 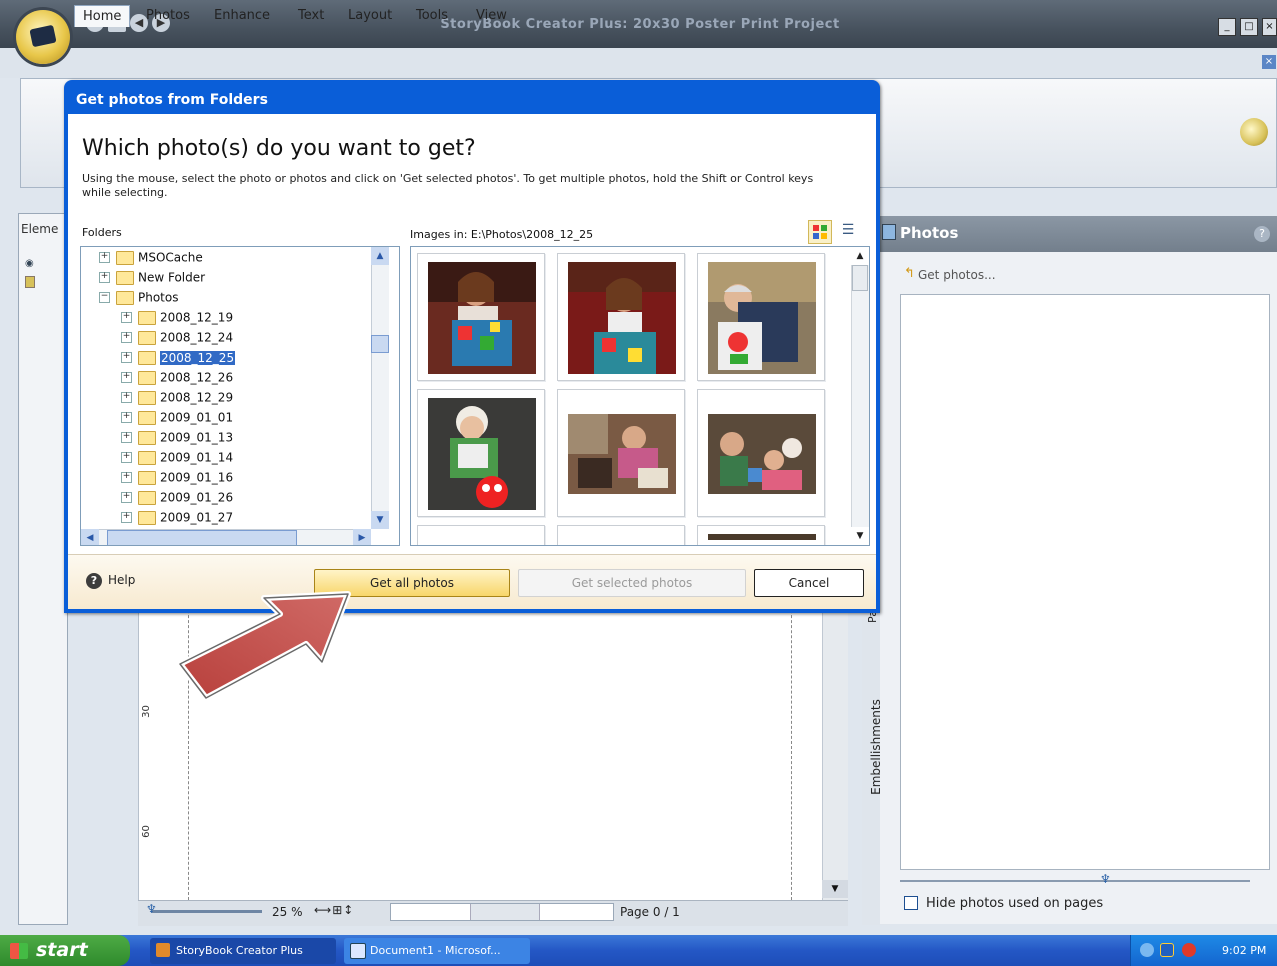 I want to click on tray-network-icon, so click(x=1167, y=950).